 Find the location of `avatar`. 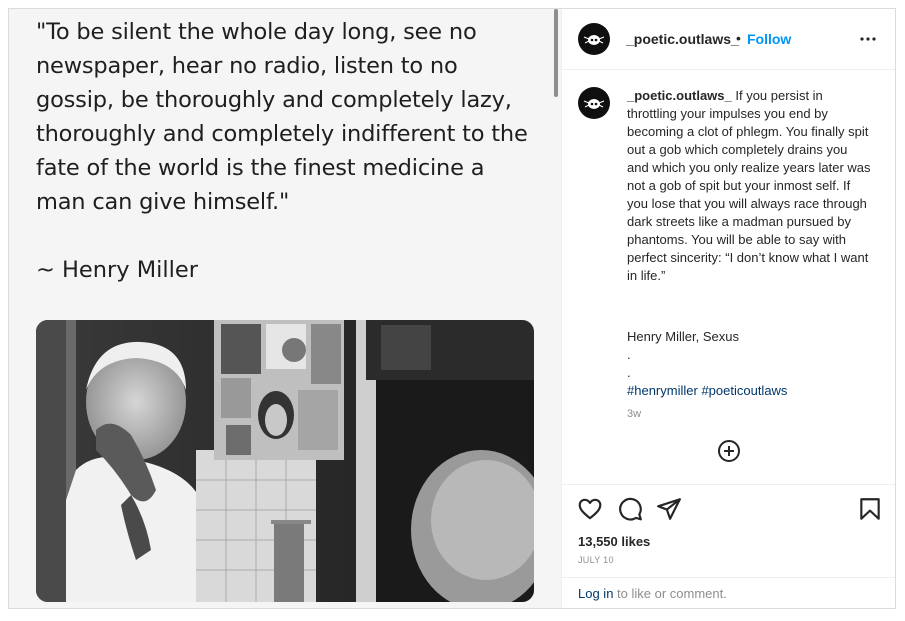

avatar is located at coordinates (594, 39).